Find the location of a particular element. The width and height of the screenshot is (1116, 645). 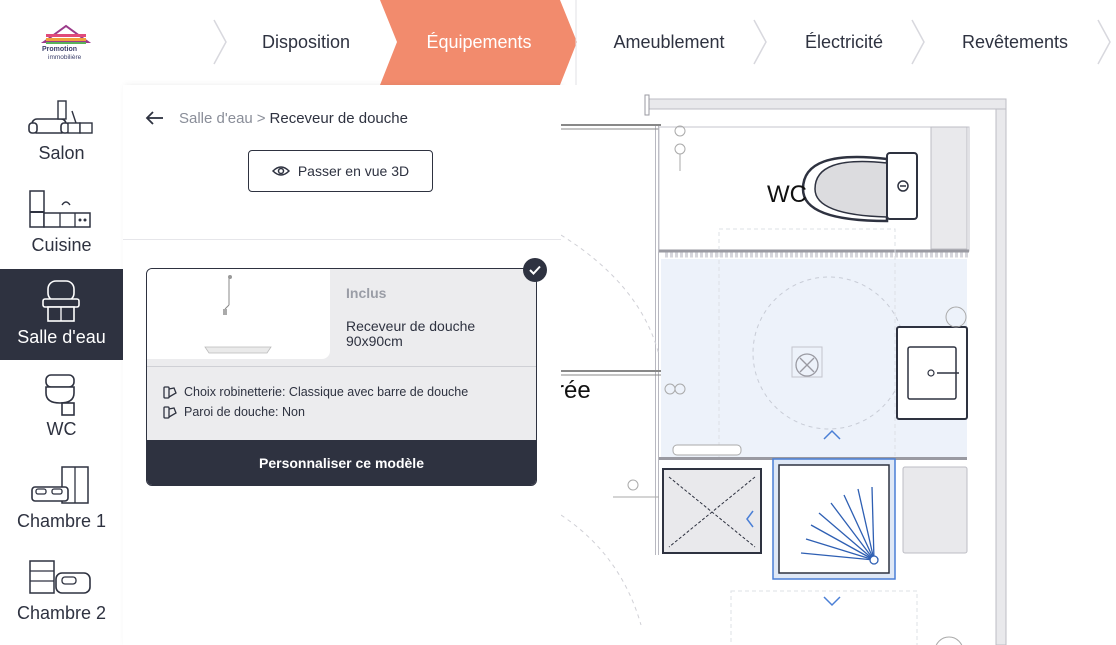

option-shower-wall: Paroi de douche: Non is located at coordinates (234, 412).